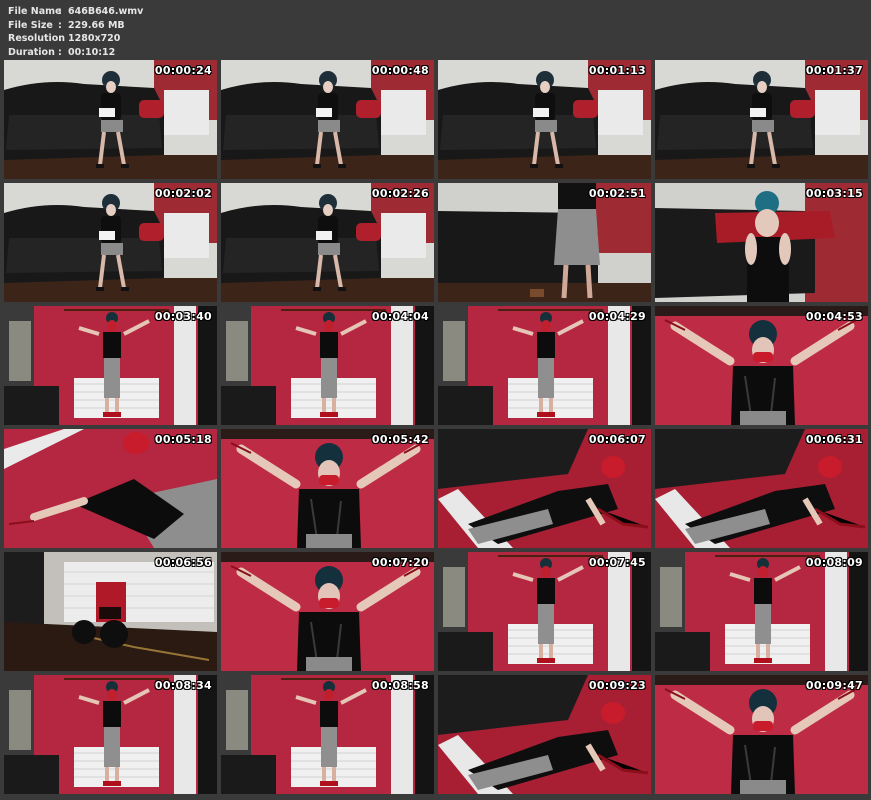  I want to click on timestamp-label: 00:00:48, so click(400, 70).